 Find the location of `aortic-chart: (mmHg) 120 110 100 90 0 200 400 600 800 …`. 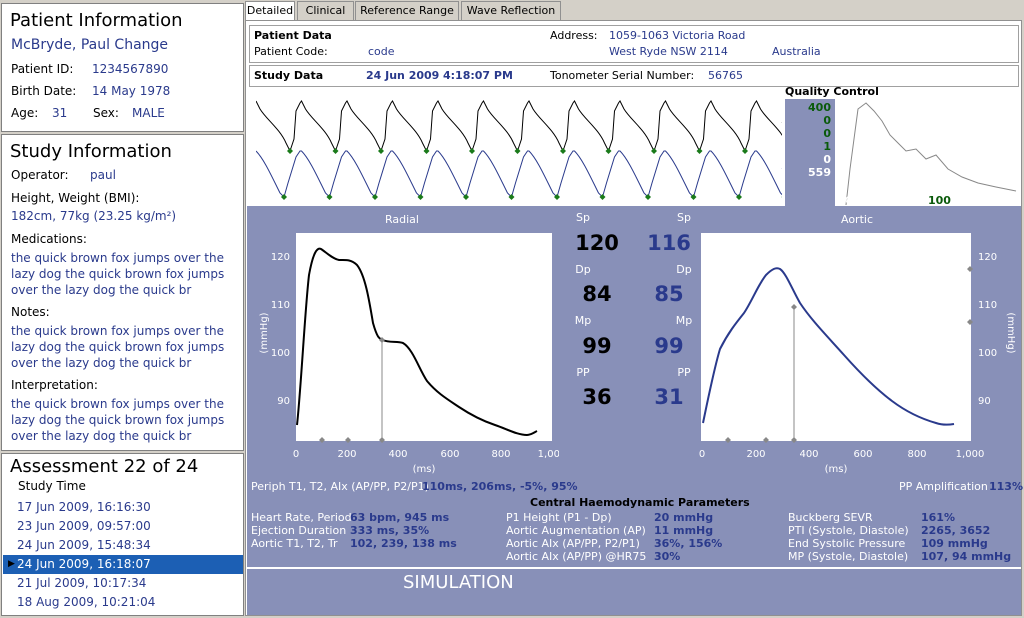

aortic-chart: (mmHg) 120 110 100 90 0 200 400 600 800 … is located at coordinates (857, 354).